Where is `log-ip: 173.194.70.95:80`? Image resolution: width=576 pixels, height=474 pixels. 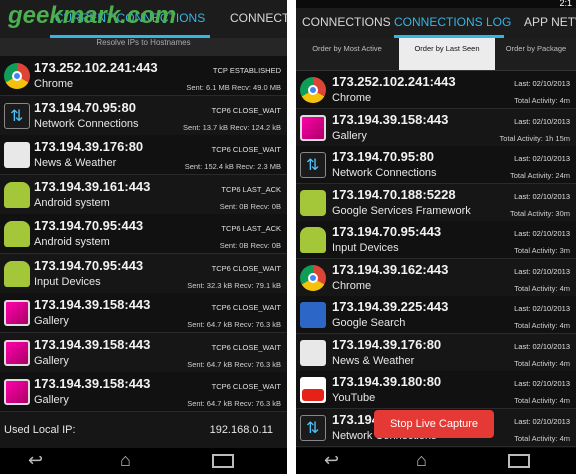 log-ip: 173.194.70.95:80 is located at coordinates (383, 156).